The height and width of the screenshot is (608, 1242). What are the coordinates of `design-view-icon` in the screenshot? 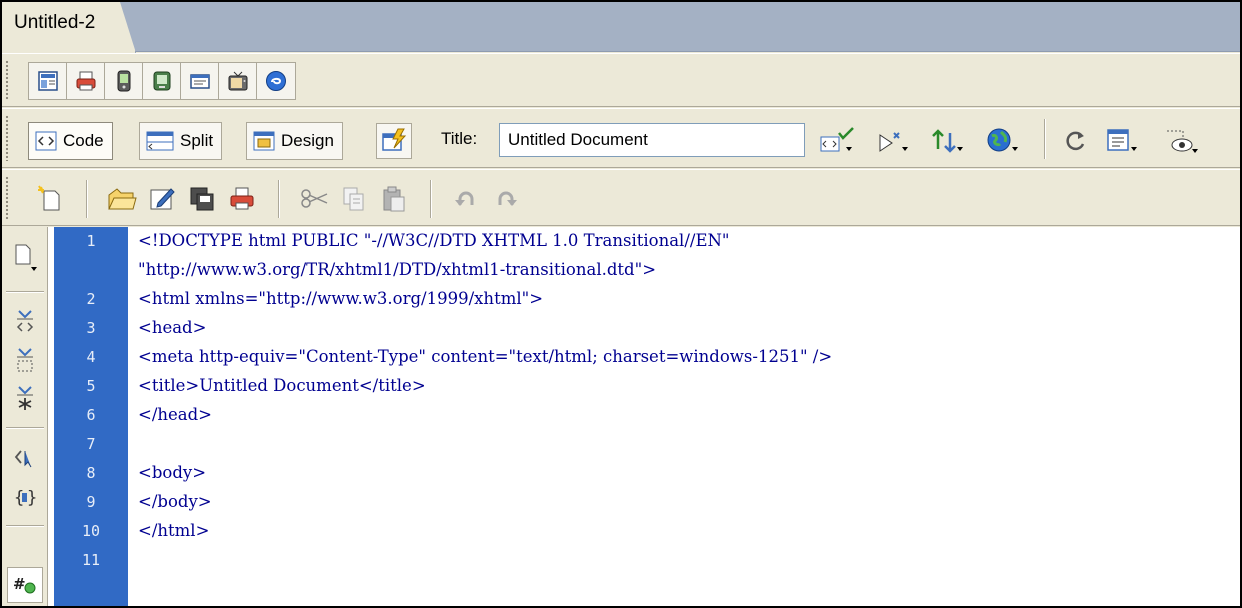 It's located at (264, 141).